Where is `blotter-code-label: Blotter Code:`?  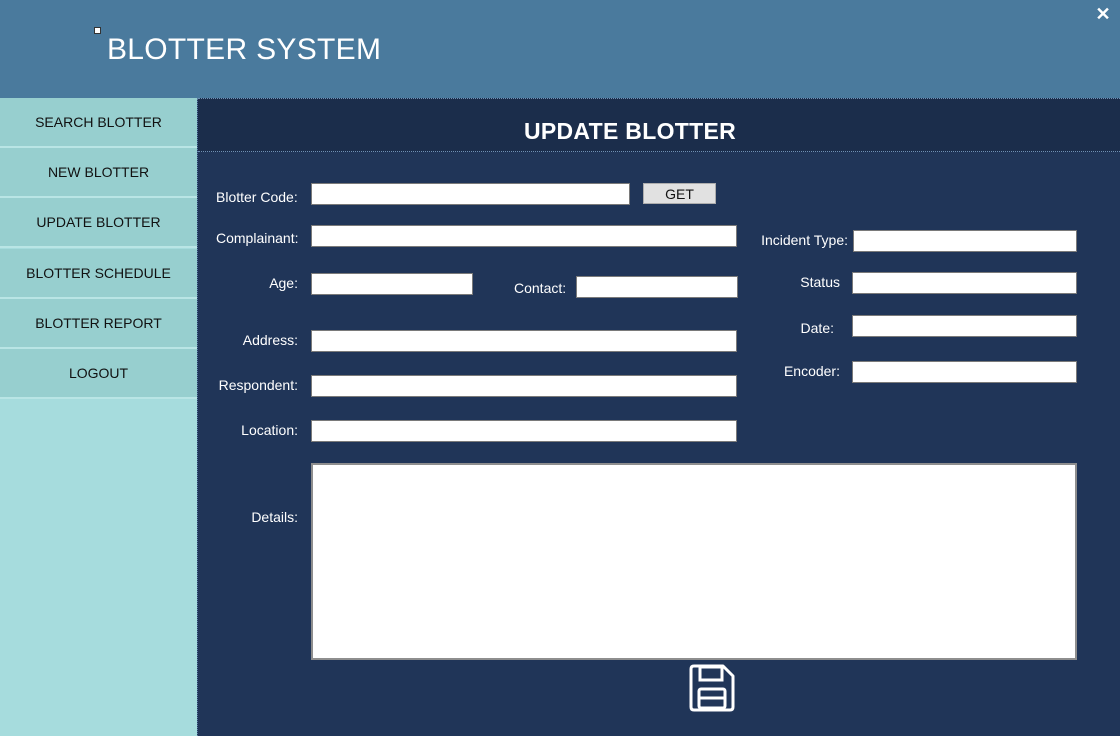
blotter-code-label: Blotter Code: is located at coordinates (257, 197).